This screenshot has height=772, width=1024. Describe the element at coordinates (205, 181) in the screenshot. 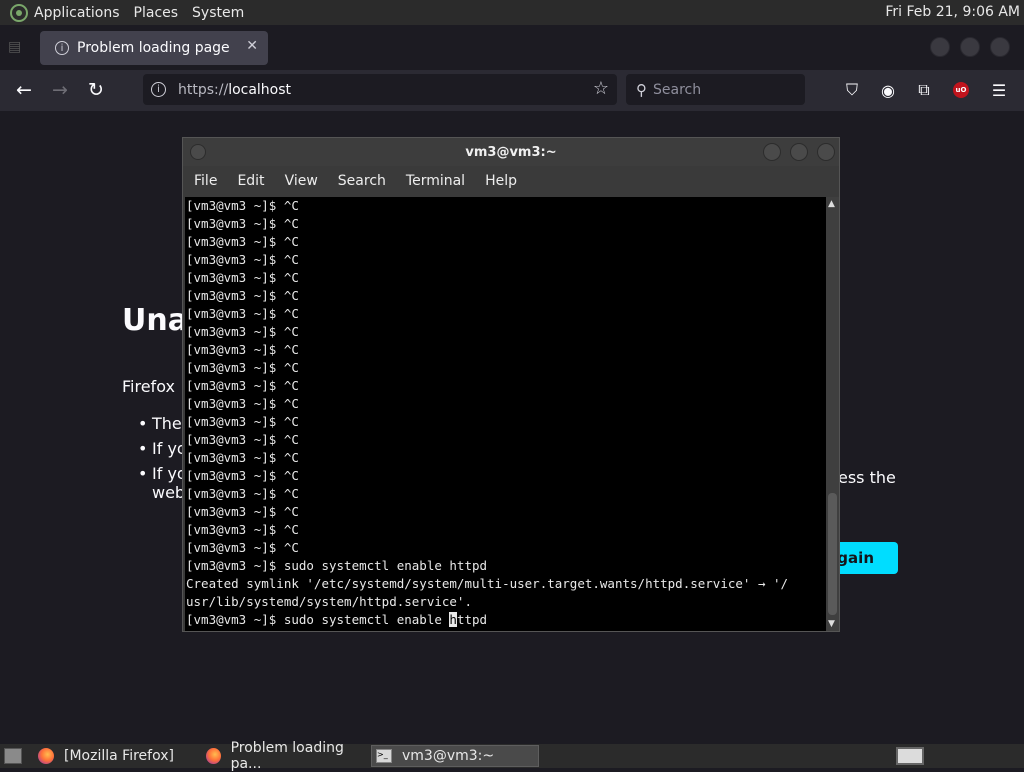

I see `menu-file: File` at that location.